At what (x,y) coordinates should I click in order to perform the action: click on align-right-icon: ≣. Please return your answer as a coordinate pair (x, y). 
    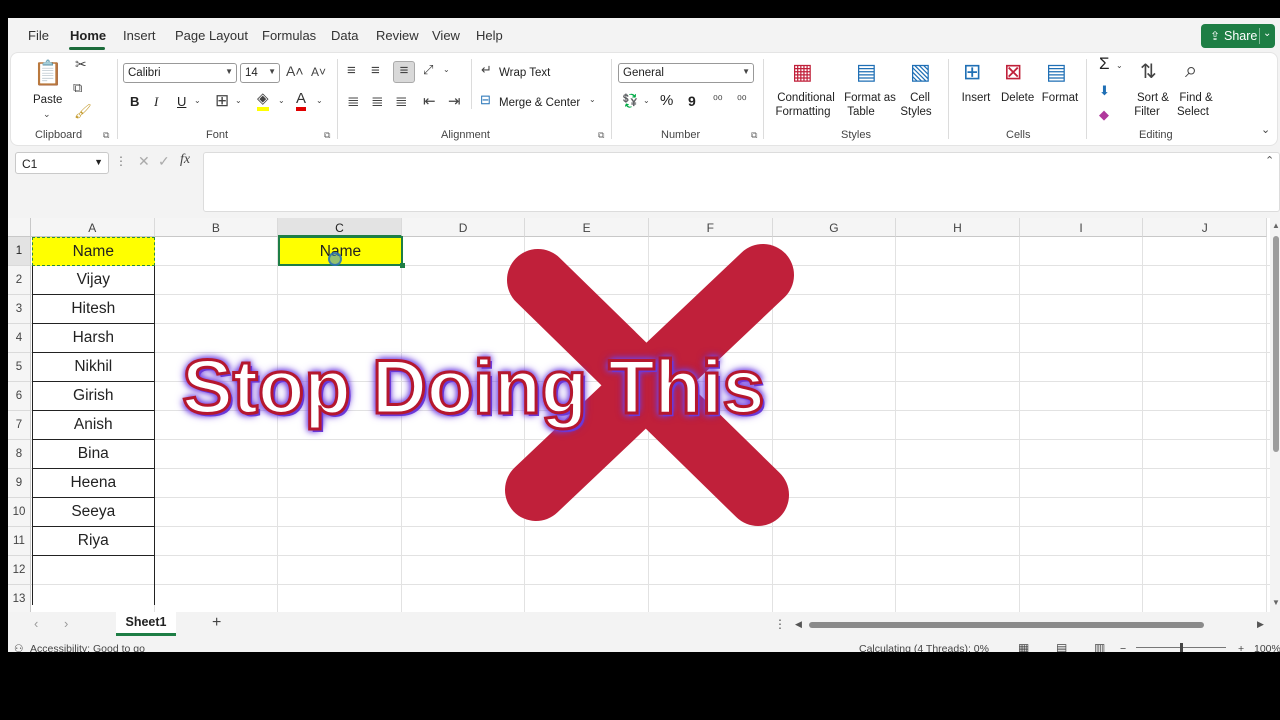
    Looking at the image, I should click on (401, 101).